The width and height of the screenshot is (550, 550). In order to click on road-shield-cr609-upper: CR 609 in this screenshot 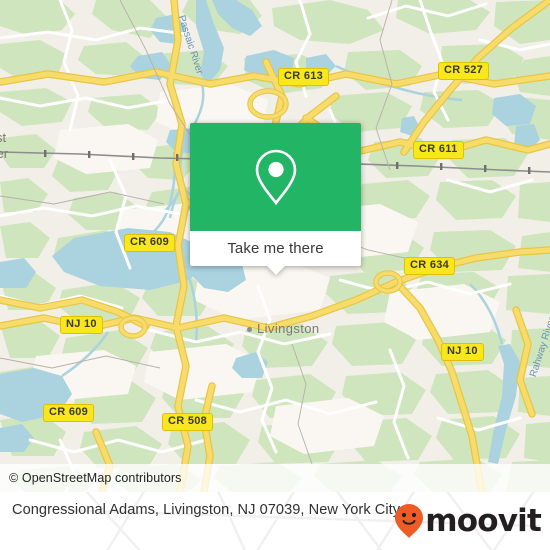, I will do `click(150, 243)`.